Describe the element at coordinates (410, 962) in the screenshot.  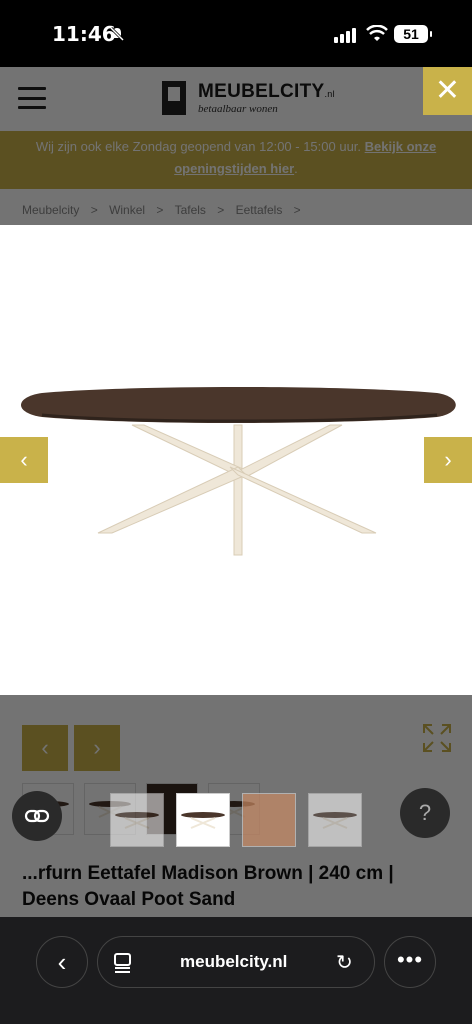
I see `more-options-button: •••` at that location.